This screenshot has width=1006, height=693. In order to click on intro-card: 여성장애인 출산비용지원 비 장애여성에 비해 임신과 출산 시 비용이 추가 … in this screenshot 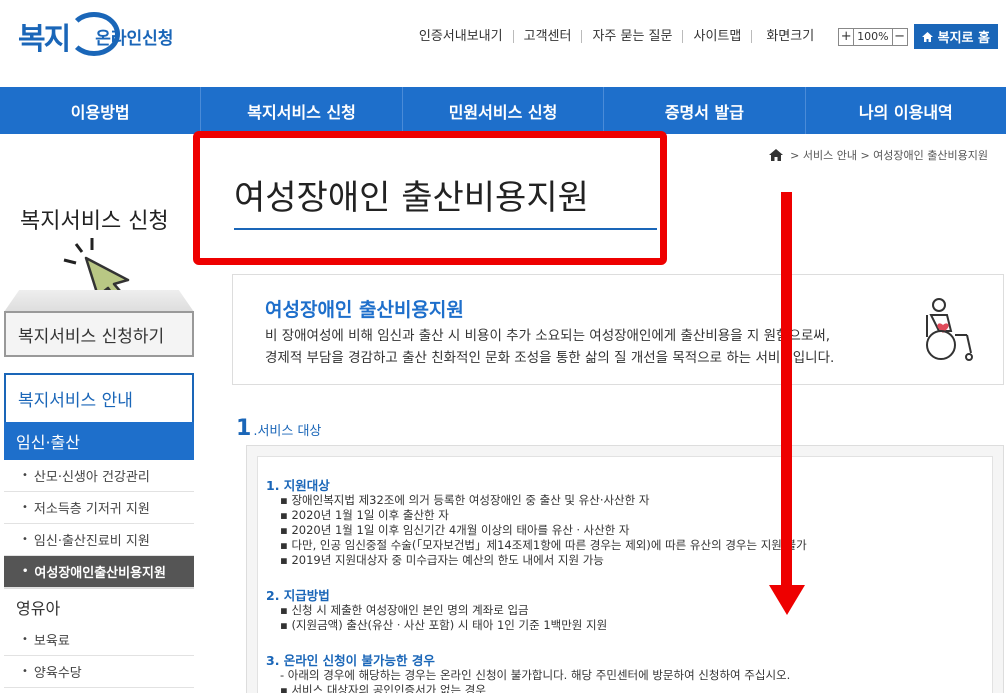, I will do `click(618, 329)`.